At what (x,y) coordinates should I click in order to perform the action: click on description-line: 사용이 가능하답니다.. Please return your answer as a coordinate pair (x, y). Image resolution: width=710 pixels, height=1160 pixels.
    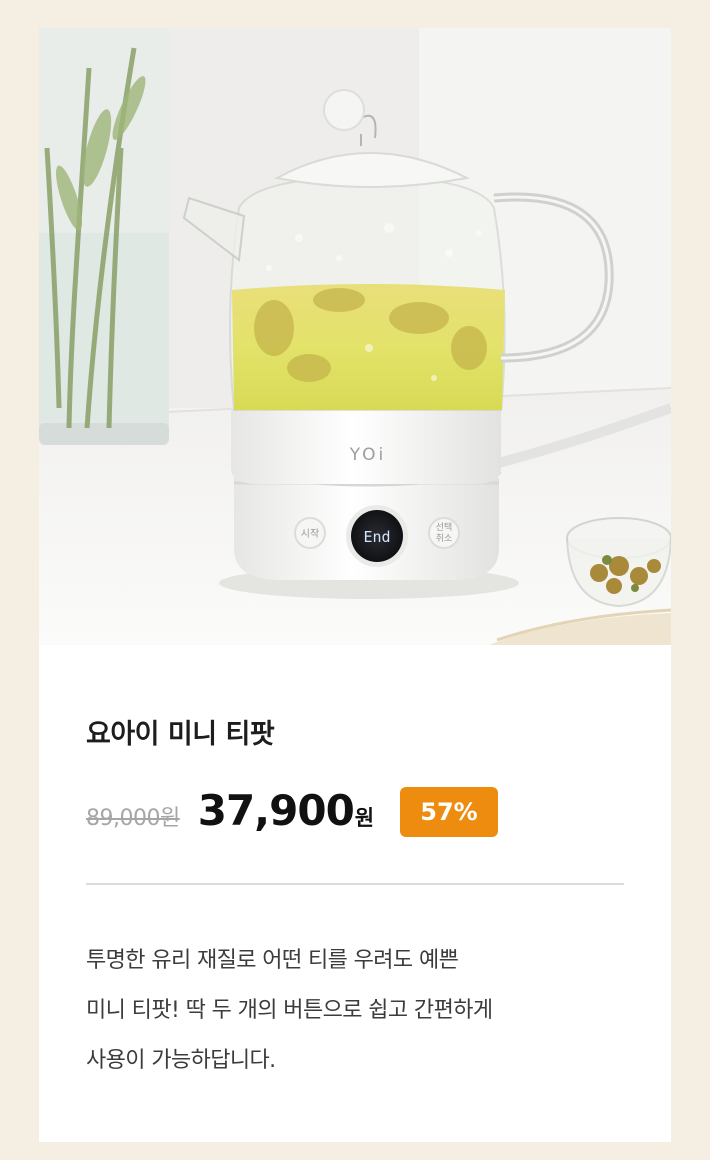
    Looking at the image, I should click on (181, 1060).